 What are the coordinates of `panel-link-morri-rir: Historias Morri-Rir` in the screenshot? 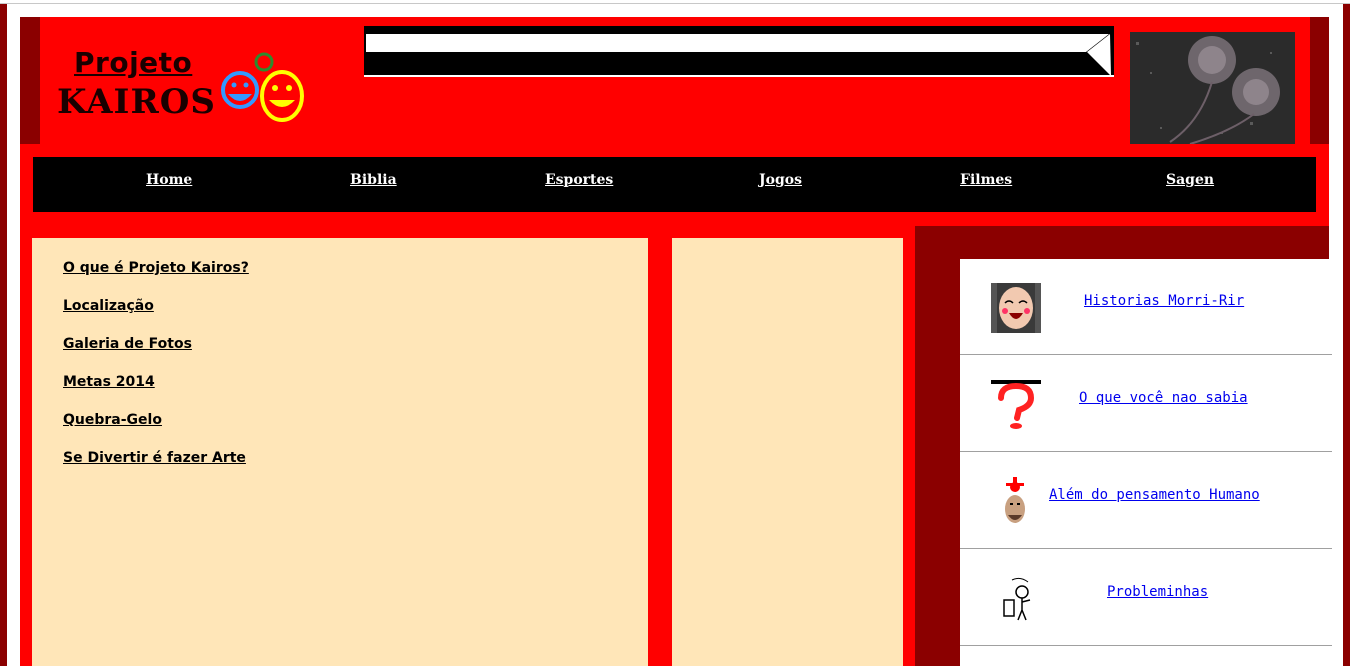 It's located at (1164, 301).